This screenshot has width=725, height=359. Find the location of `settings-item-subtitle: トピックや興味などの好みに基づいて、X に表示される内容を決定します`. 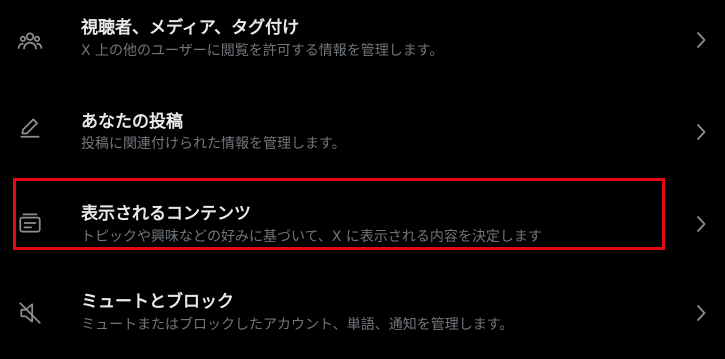

settings-item-subtitle: トピックや興味などの好みに基づいて、X に表示される内容を決定します is located at coordinates (311, 237).